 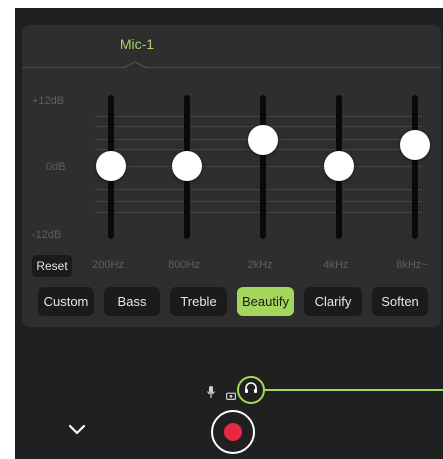 What do you see at coordinates (231, 67) in the screenshot?
I see `tab-divider` at bounding box center [231, 67].